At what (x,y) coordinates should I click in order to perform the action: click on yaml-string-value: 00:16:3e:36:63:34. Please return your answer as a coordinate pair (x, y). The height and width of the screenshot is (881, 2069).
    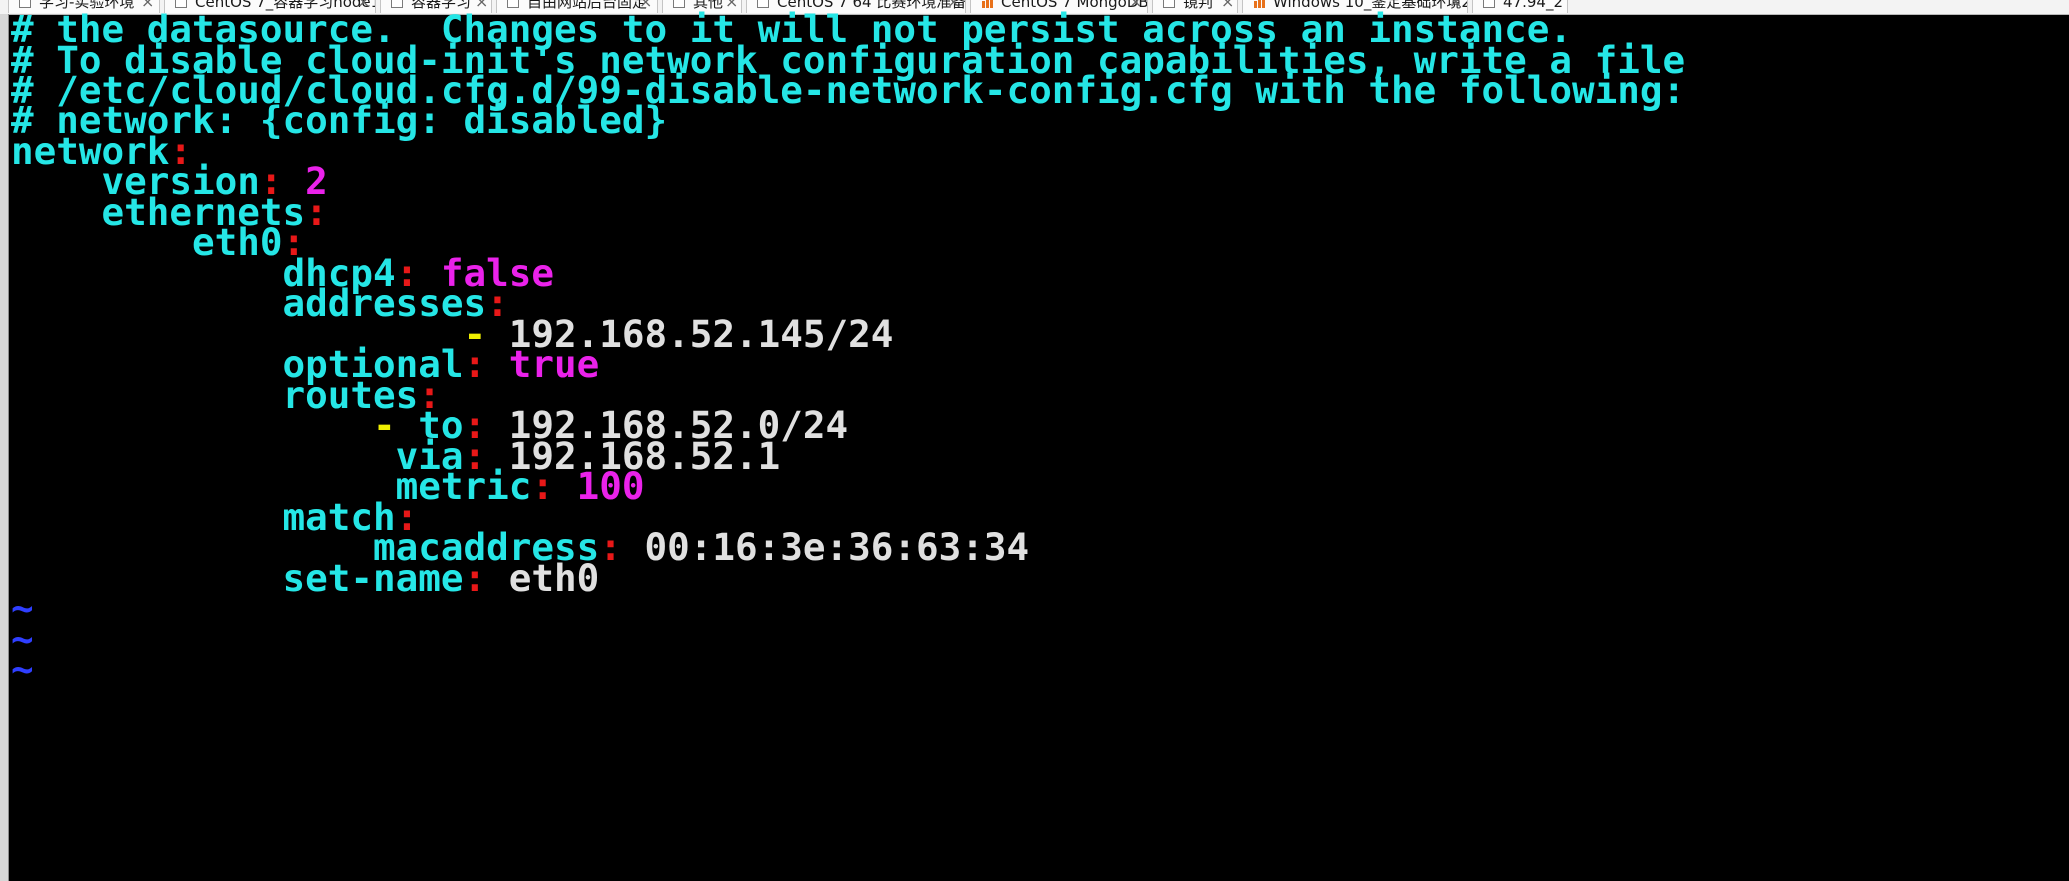
    Looking at the image, I should click on (837, 547).